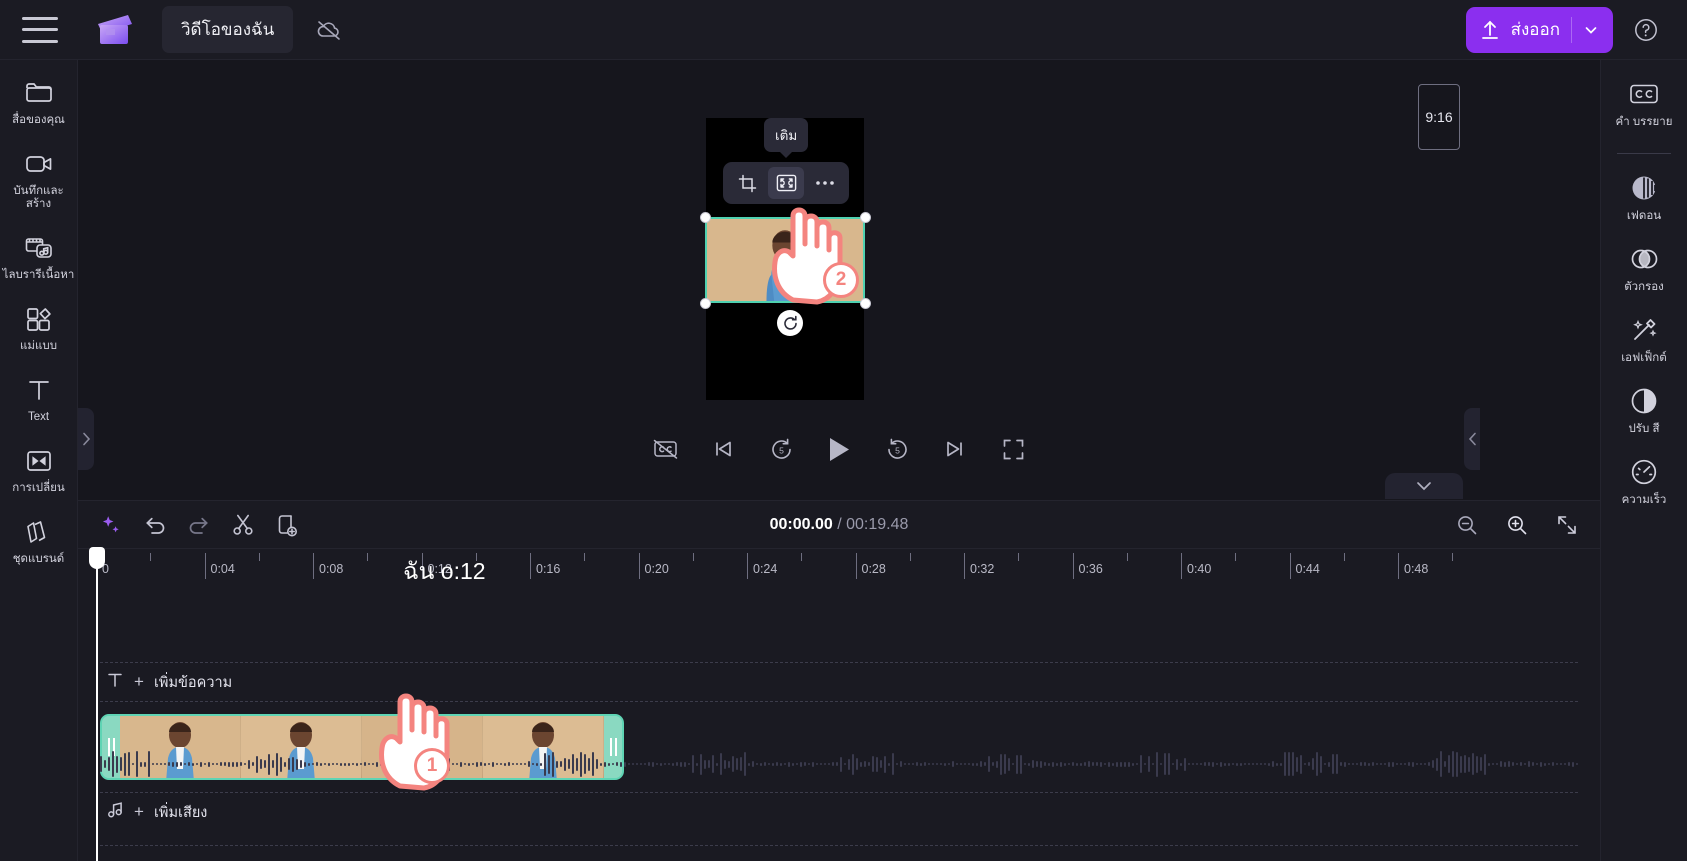  I want to click on export-button: ส่งออก, so click(1539, 29).